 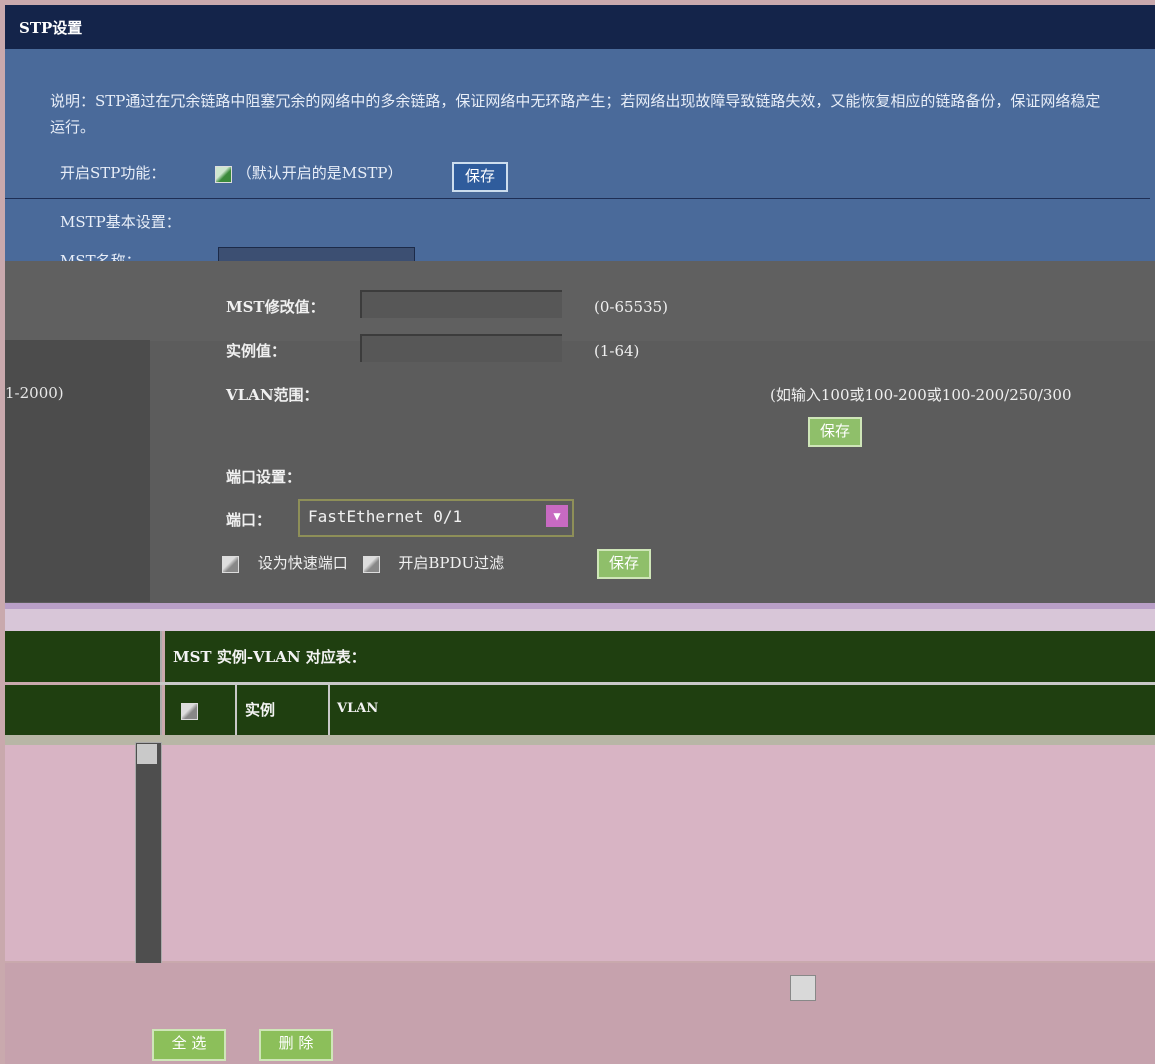 What do you see at coordinates (577, 198) in the screenshot?
I see `divider` at bounding box center [577, 198].